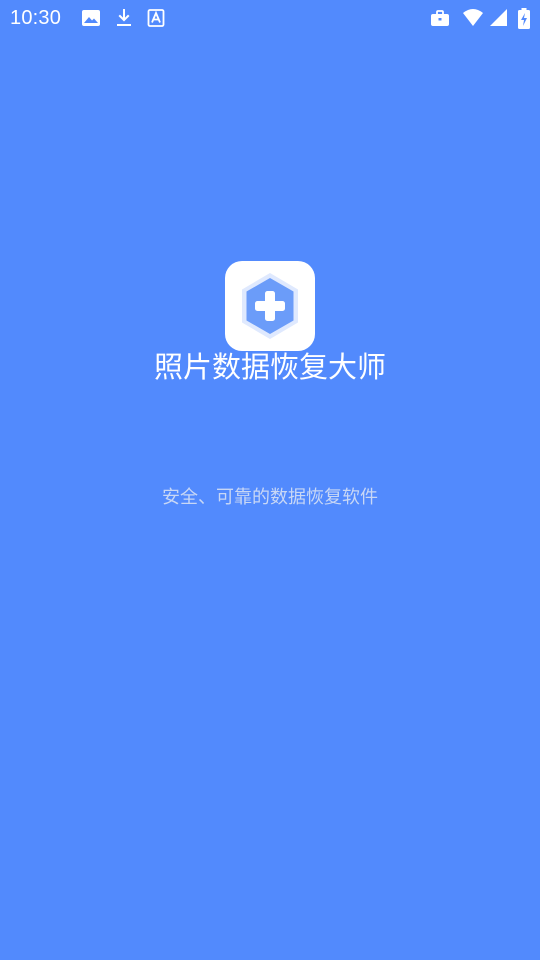 This screenshot has height=960, width=540. I want to click on medical-plus-hexagon-icon, so click(270, 306).